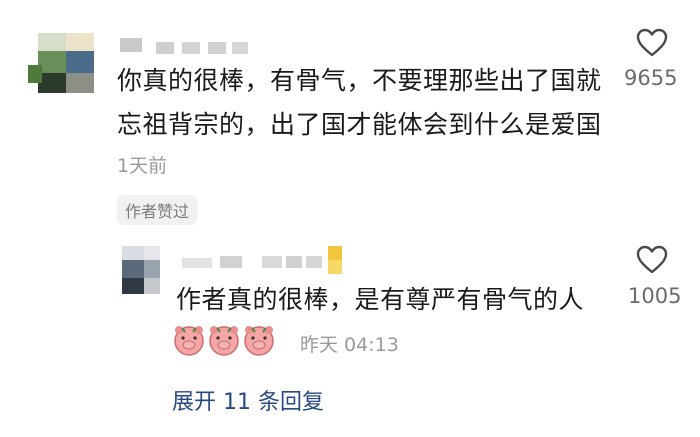  I want to click on reply-like-button, so click(654, 261).